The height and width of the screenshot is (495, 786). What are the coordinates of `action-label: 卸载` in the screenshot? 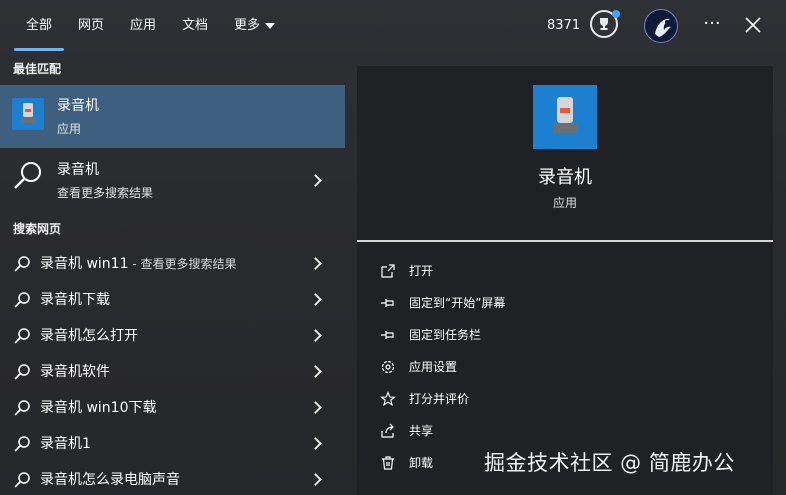 It's located at (421, 463).